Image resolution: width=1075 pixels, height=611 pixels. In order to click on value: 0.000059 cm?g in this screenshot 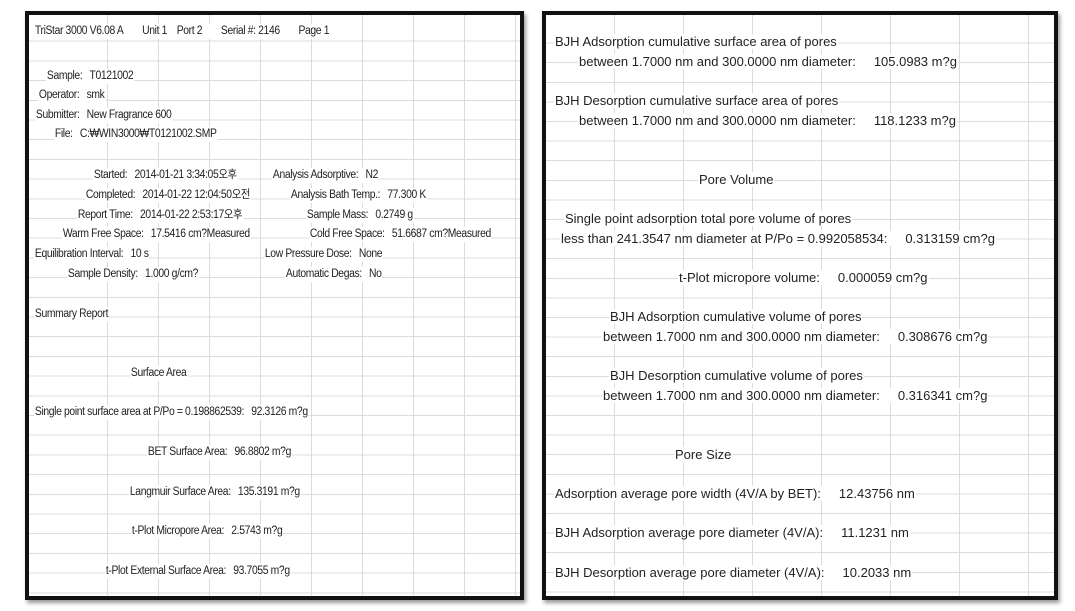, I will do `click(882, 277)`.